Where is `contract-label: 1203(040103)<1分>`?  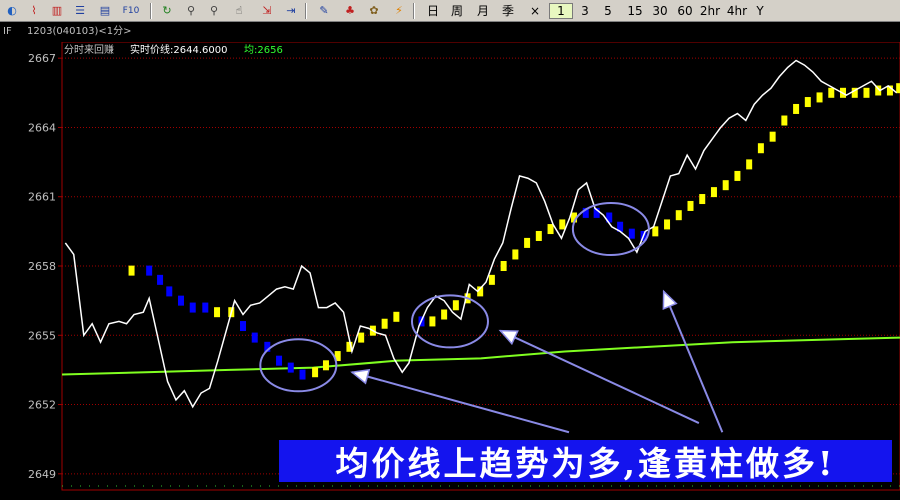
contract-label: 1203(040103)<1分> is located at coordinates (79, 31).